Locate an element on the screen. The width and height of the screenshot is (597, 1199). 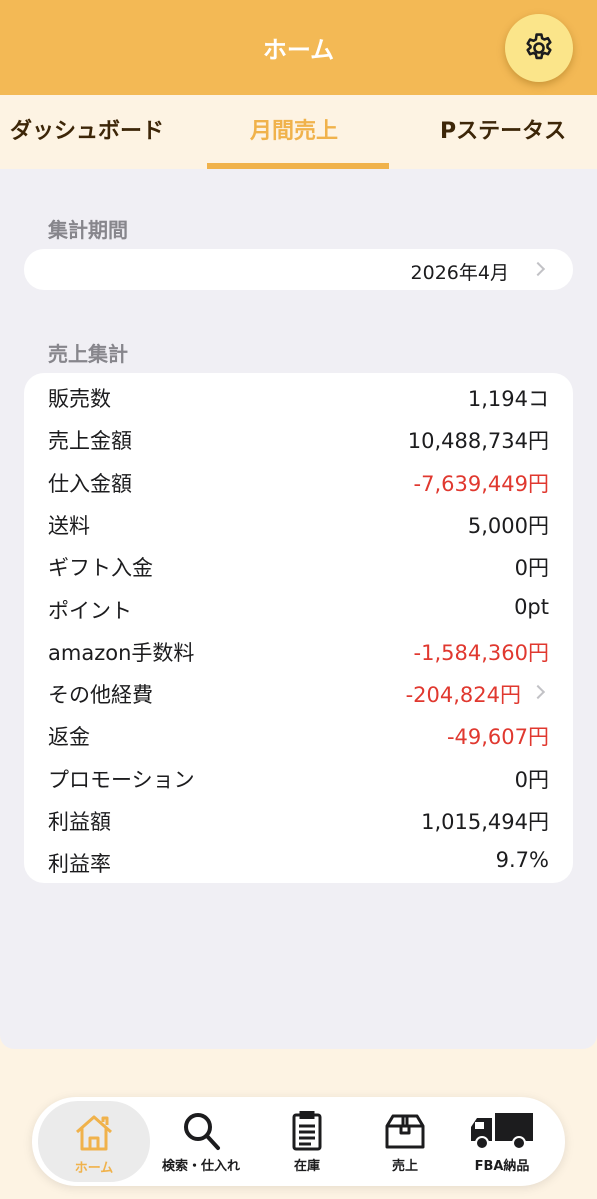
gear-icon is located at coordinates (539, 46).